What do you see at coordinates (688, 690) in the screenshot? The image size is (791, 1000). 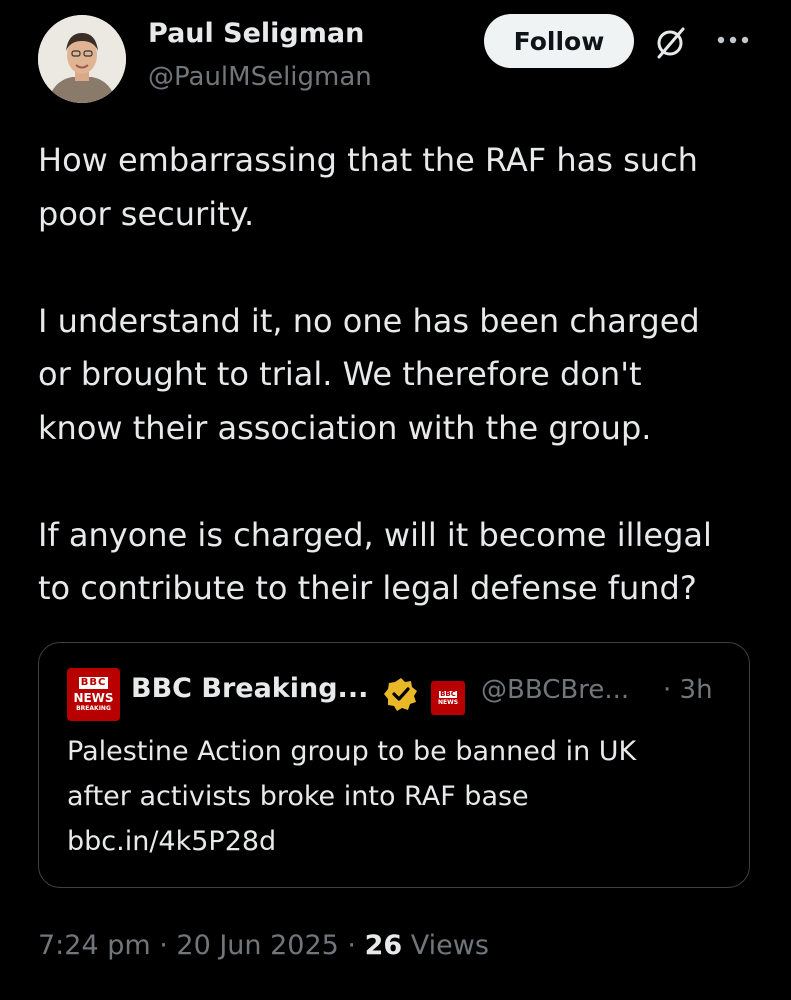 I see `quoted-timestamp: · 3h` at bounding box center [688, 690].